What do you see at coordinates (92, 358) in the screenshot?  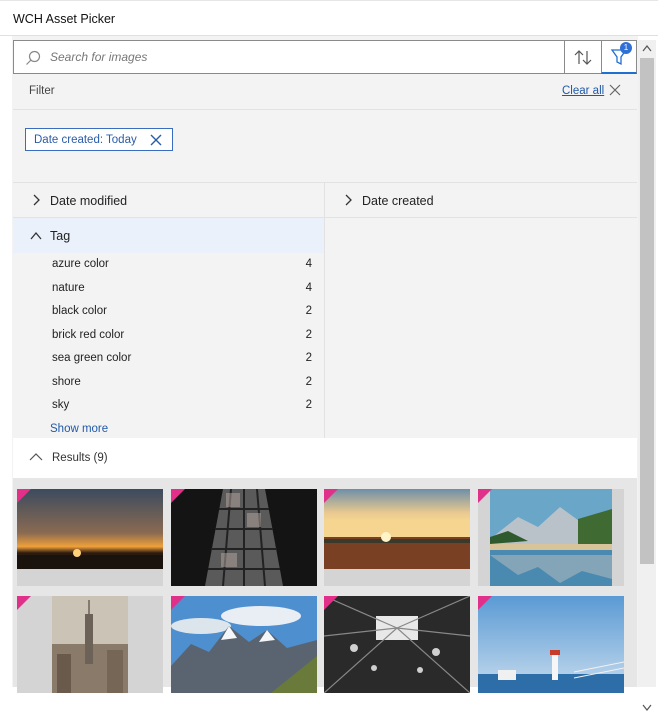 I see `tag-name: sea green color` at bounding box center [92, 358].